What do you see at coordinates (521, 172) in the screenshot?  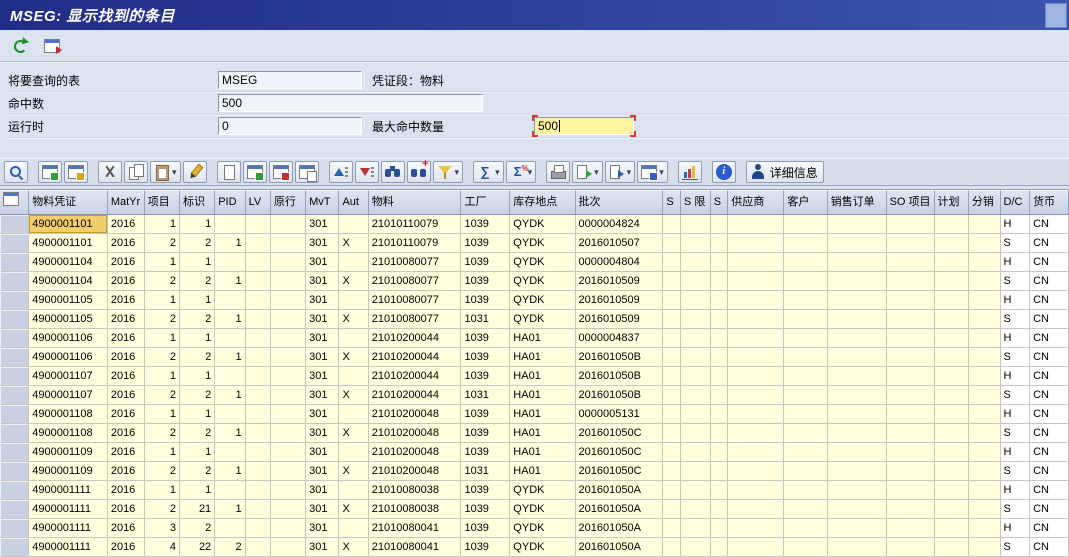 I see `subtotal-button: Σ▾` at bounding box center [521, 172].